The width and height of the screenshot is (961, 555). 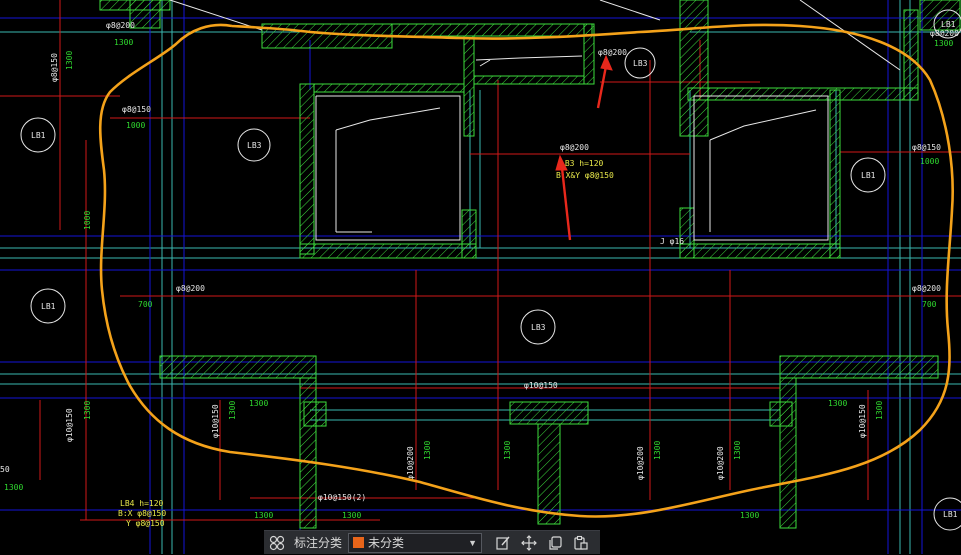 I want to click on category-select-value: 未分类, so click(x=386, y=543).